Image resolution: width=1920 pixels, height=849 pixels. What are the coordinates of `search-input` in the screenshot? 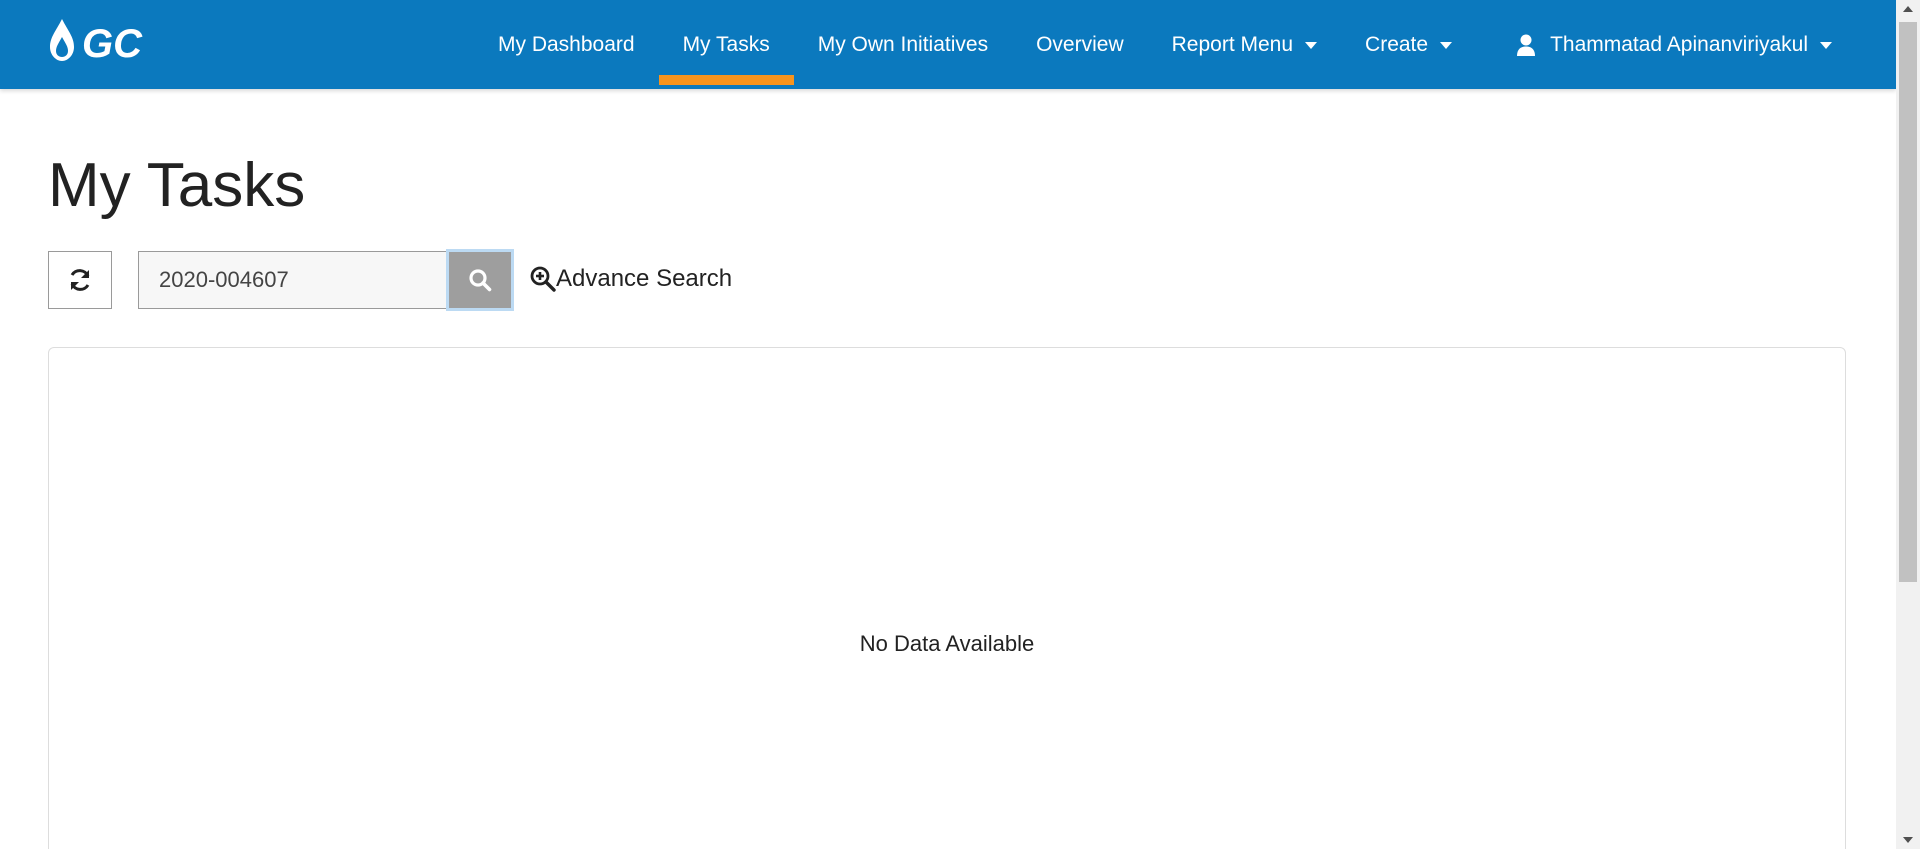 It's located at (293, 280).